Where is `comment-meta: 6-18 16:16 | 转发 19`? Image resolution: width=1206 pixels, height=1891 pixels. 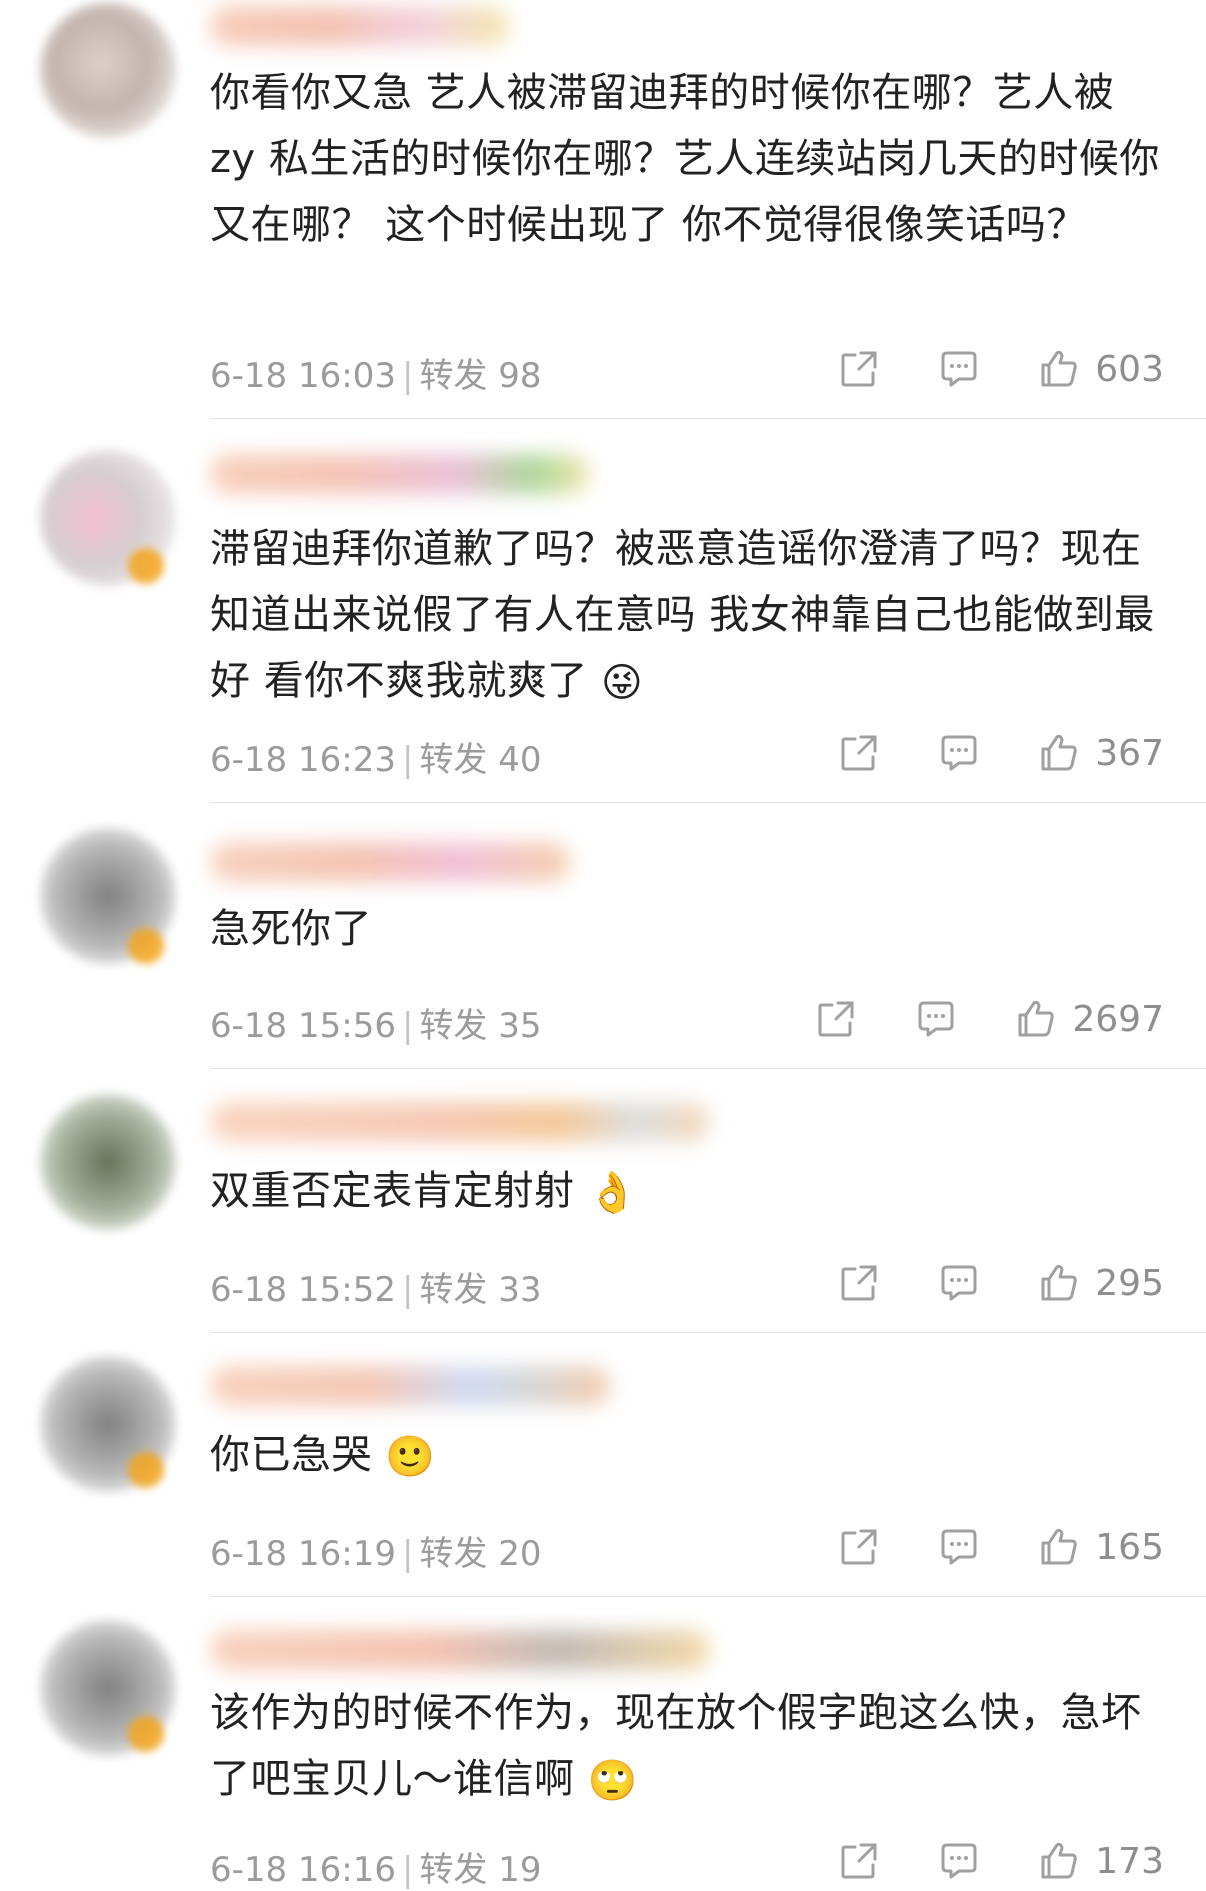 comment-meta: 6-18 16:16 | 转发 19 is located at coordinates (376, 1866).